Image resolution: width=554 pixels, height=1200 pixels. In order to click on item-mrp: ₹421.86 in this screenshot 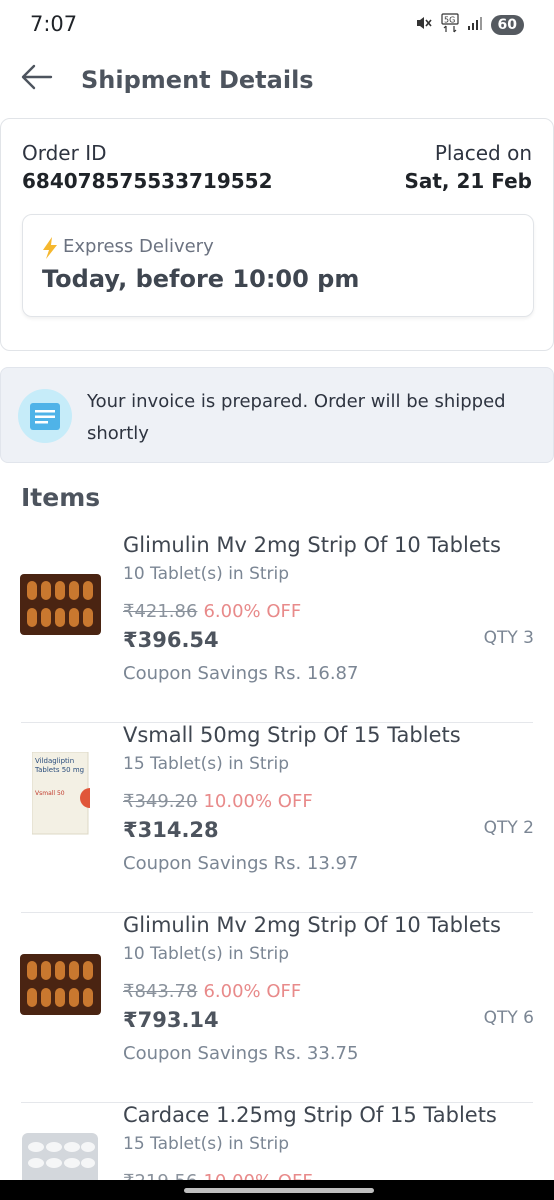, I will do `click(160, 611)`.